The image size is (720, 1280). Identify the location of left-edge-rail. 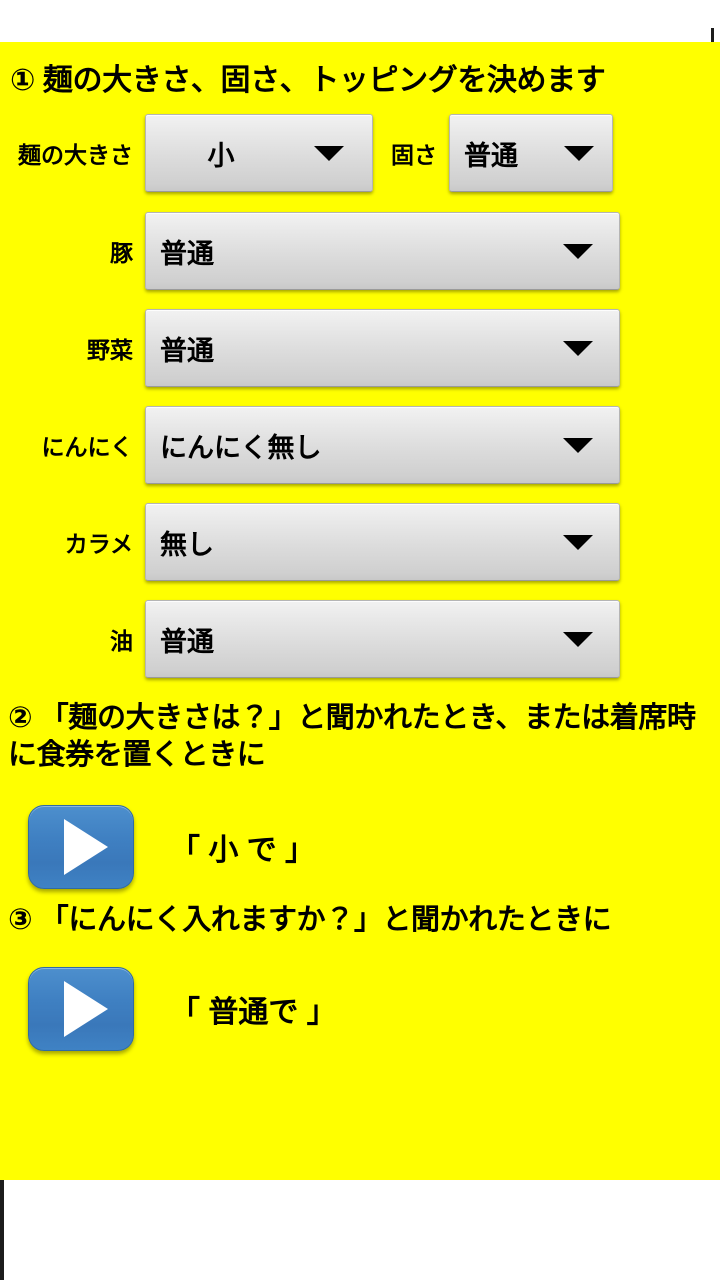
(2, 1230).